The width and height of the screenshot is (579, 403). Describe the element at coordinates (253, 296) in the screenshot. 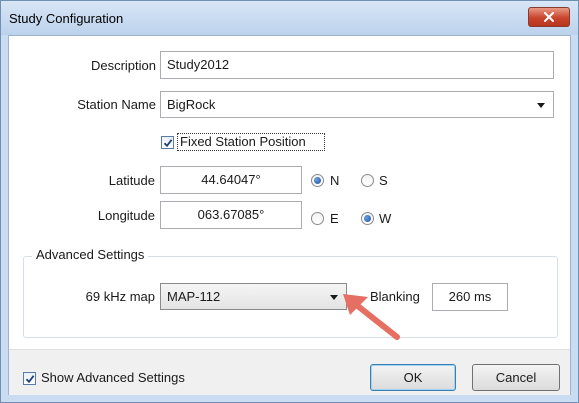

I see `map-combobox: MAP-112` at that location.